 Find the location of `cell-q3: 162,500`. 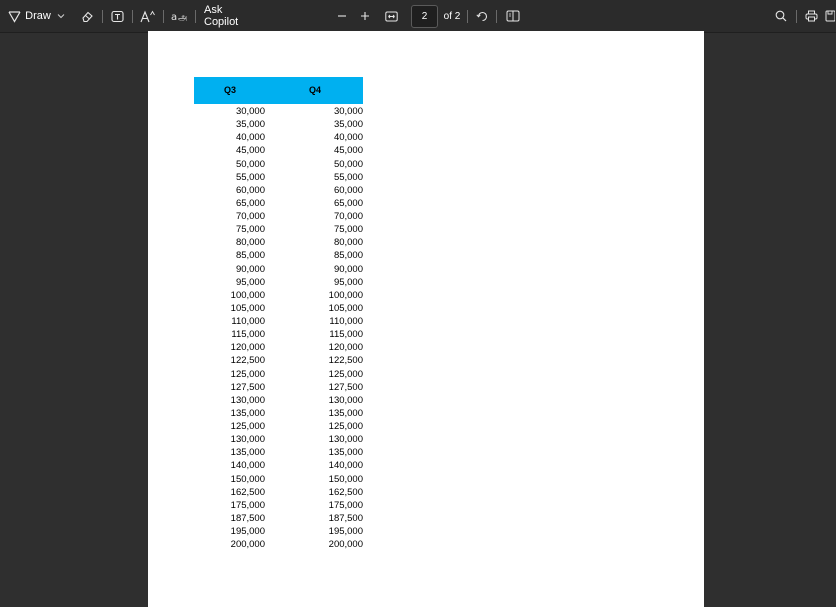

cell-q3: 162,500 is located at coordinates (247, 492).